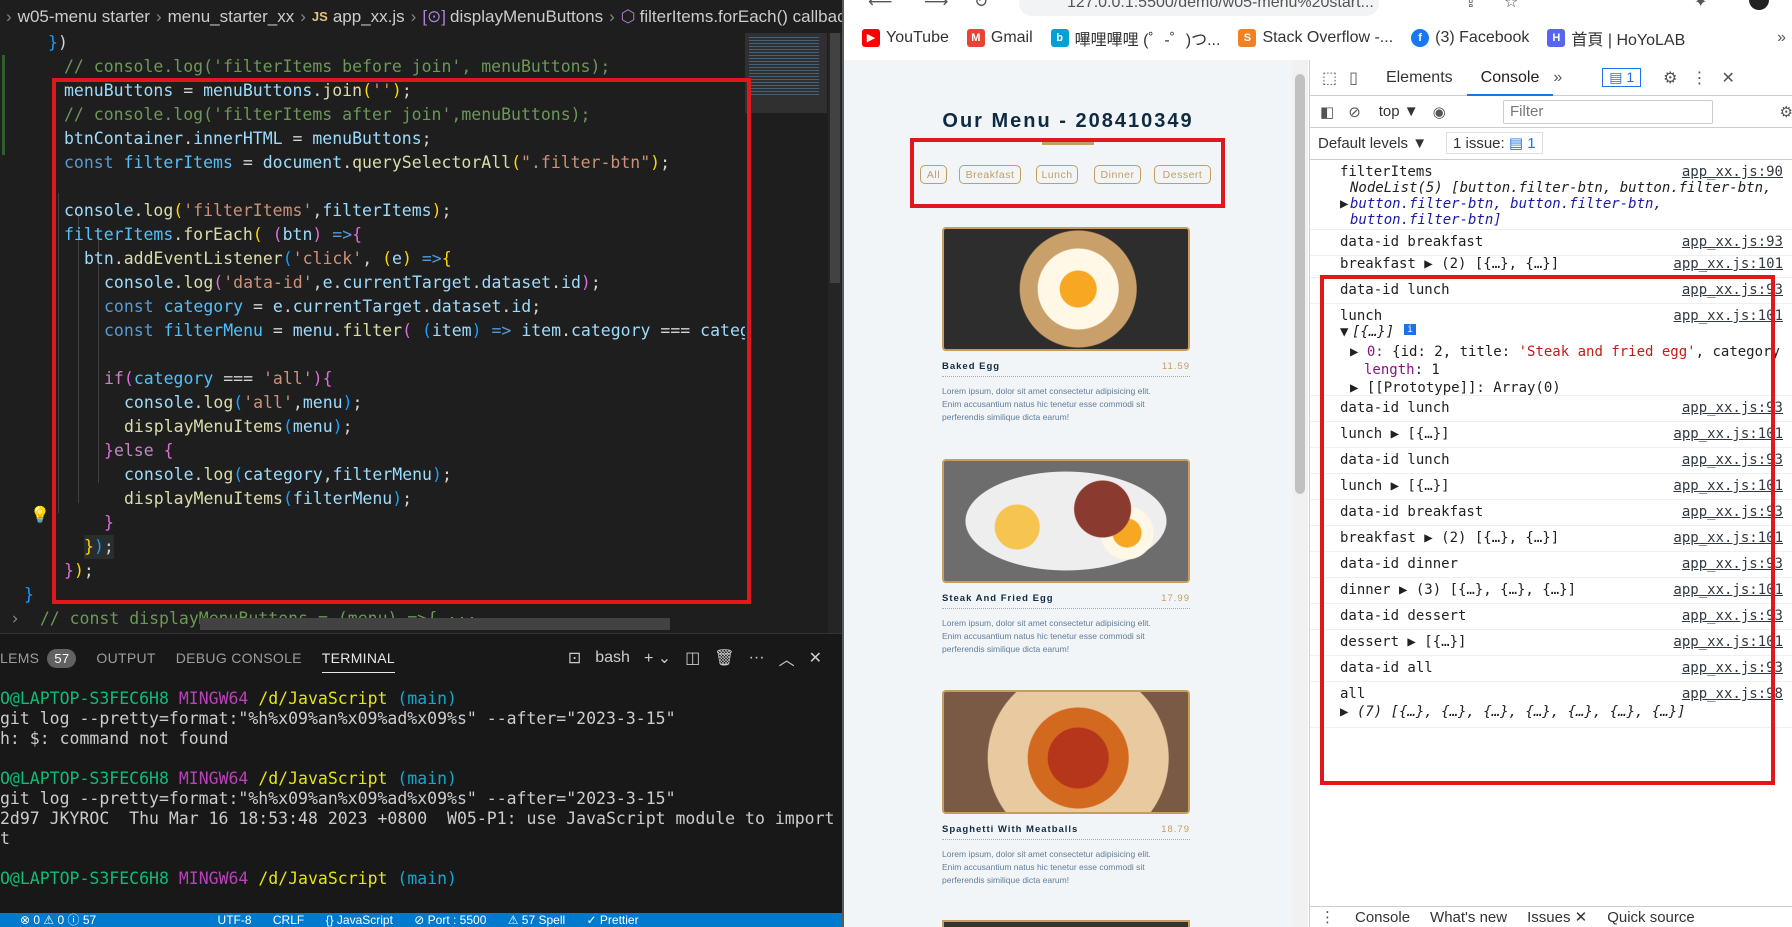  What do you see at coordinates (114, 738) in the screenshot?
I see `terminal-line: h: $: command not found` at bounding box center [114, 738].